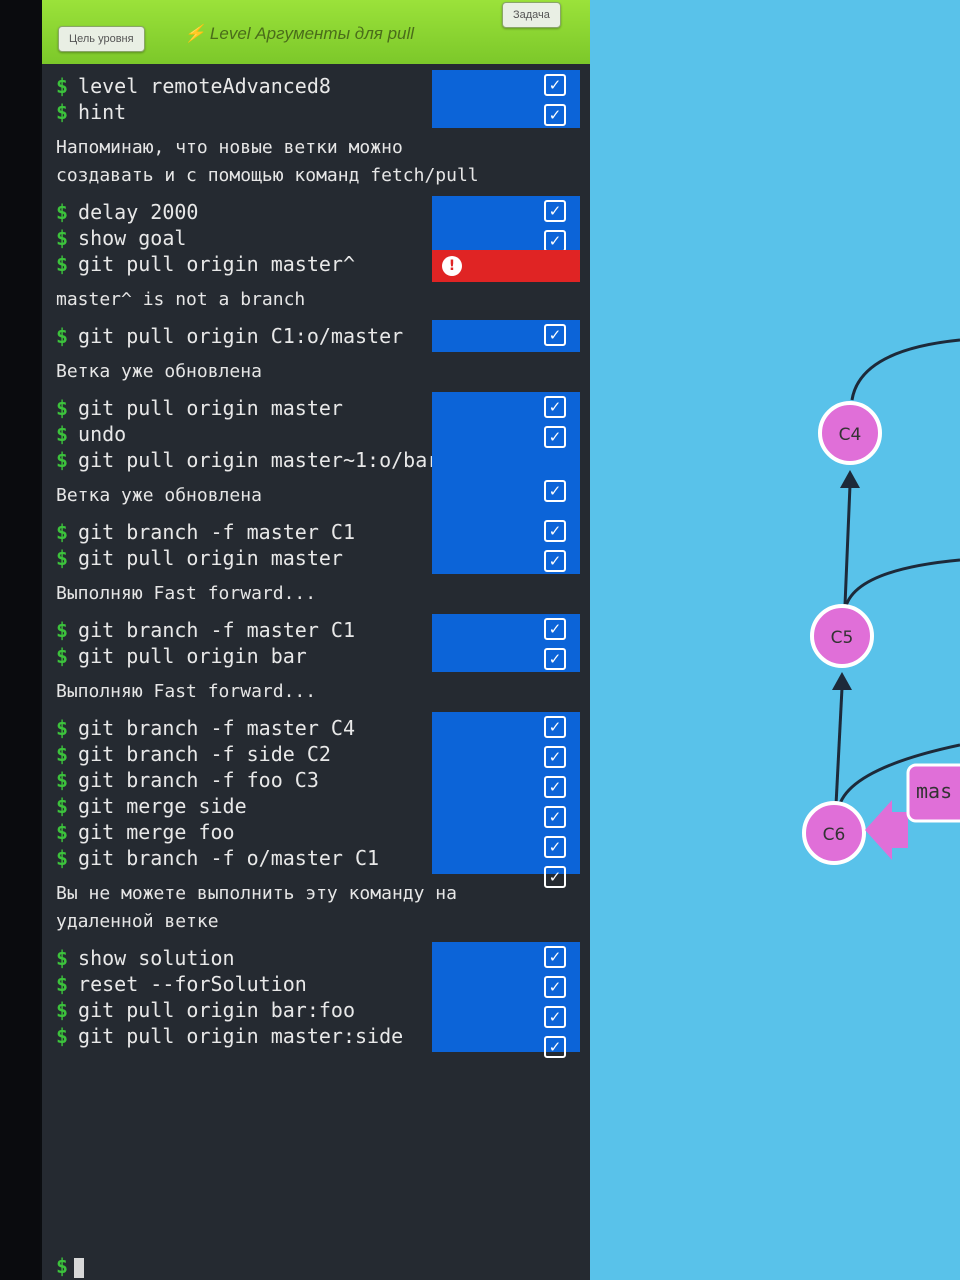  Describe the element at coordinates (316, 99) in the screenshot. I see `command-block: $ level remoteAdvanced8 $ hint ✓ ✓` at that location.